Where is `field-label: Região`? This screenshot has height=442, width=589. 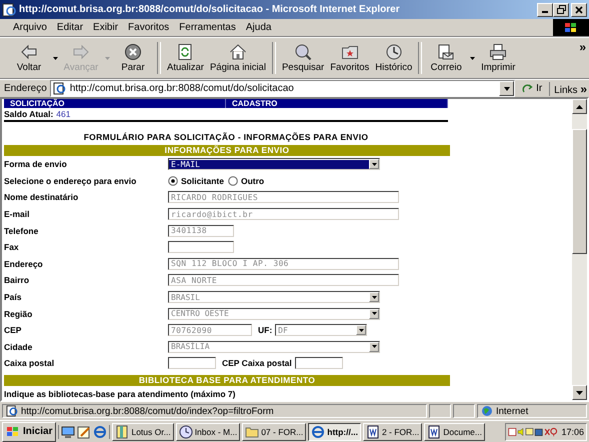
field-label: Região is located at coordinates (19, 313).